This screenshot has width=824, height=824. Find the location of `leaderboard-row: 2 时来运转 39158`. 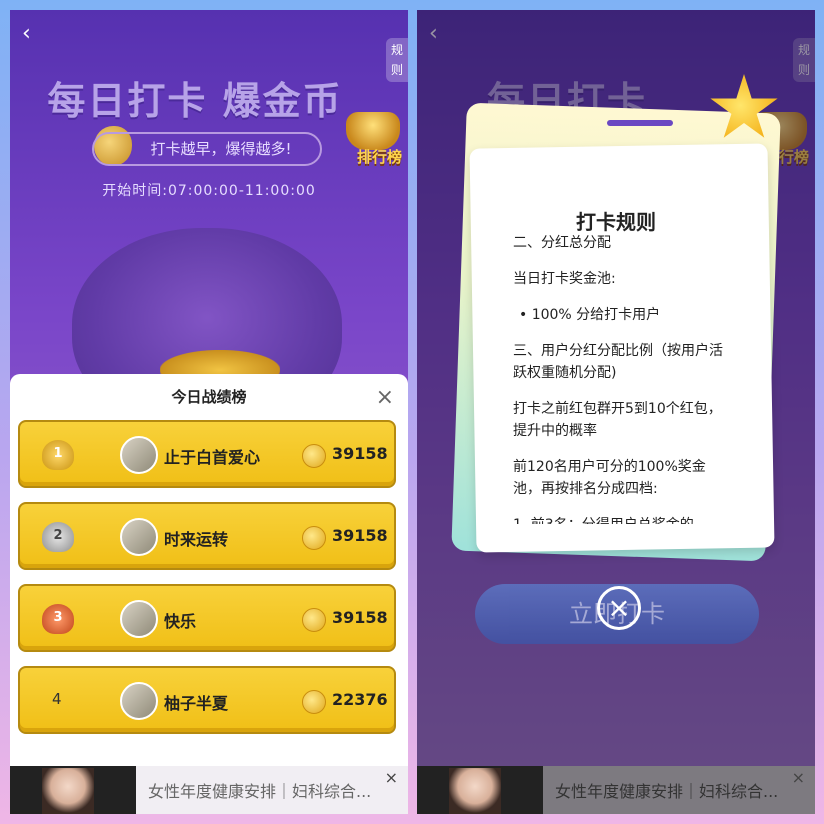

leaderboard-row: 2 时来运转 39158 is located at coordinates (207, 536).